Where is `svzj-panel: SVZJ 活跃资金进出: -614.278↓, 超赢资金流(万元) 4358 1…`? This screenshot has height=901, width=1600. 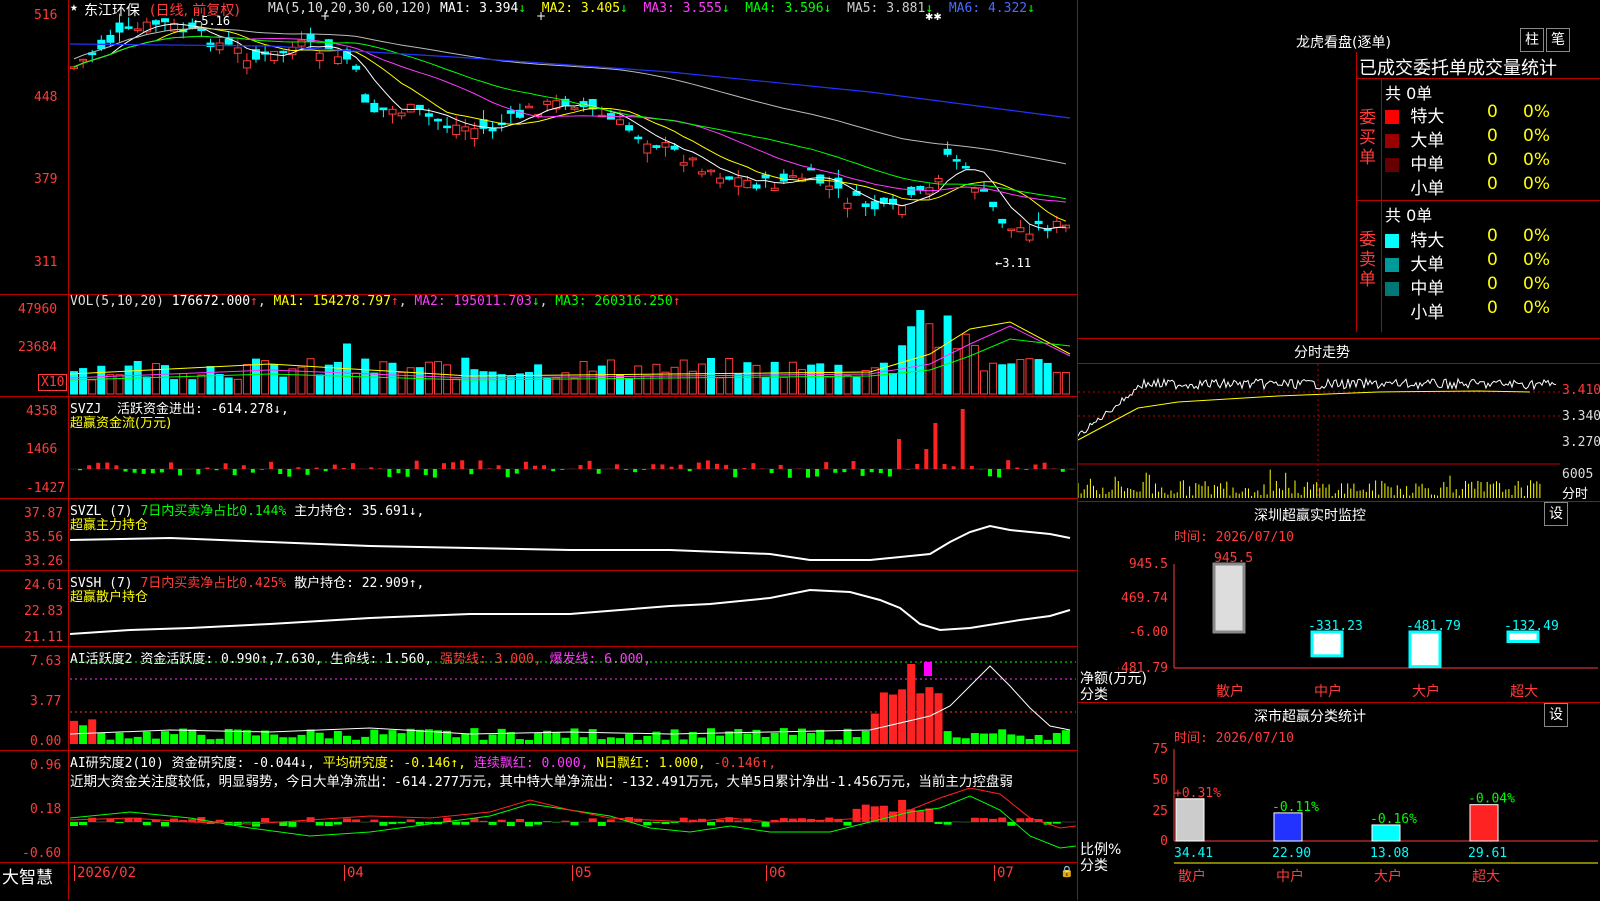
svzj-panel: SVZJ 活跃资金进出: -614.278↓, 超赢资金流(万元) 4358 1… is located at coordinates (538, 447).